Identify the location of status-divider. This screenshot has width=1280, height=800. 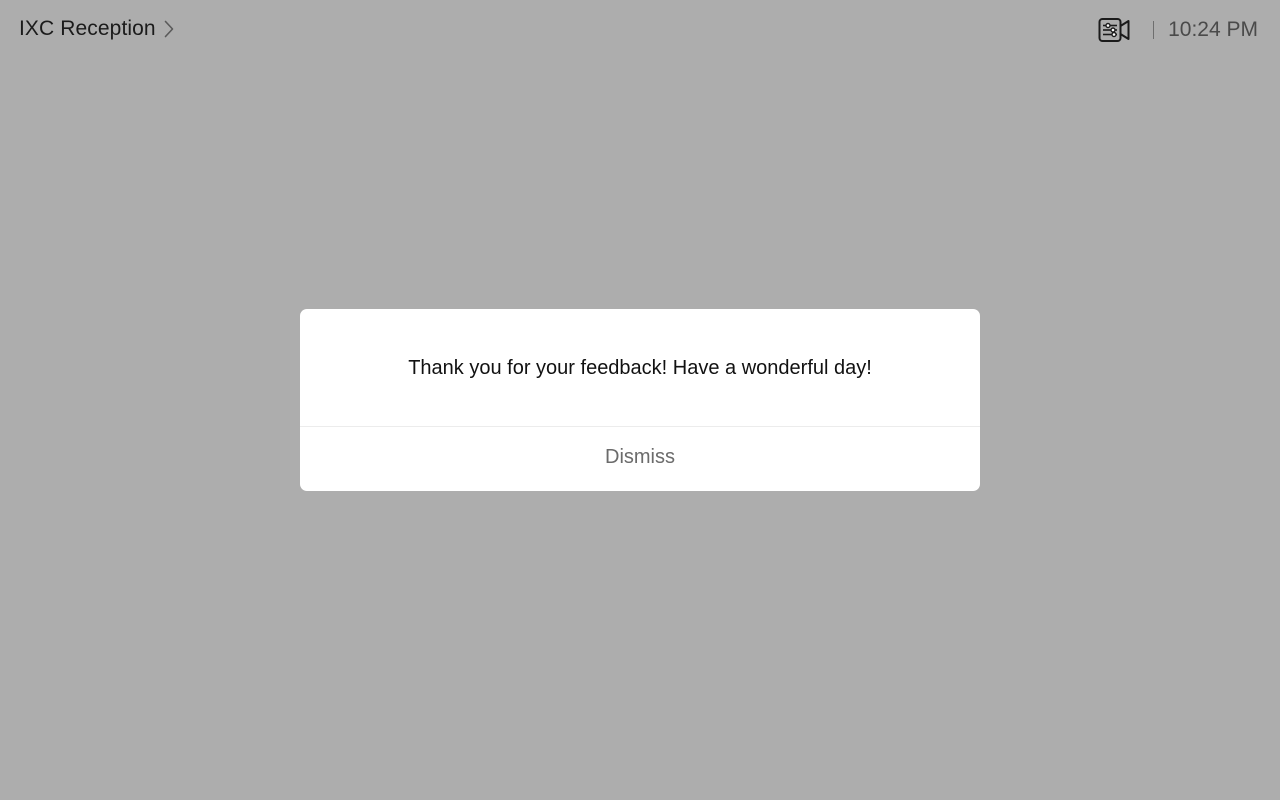
(1154, 30).